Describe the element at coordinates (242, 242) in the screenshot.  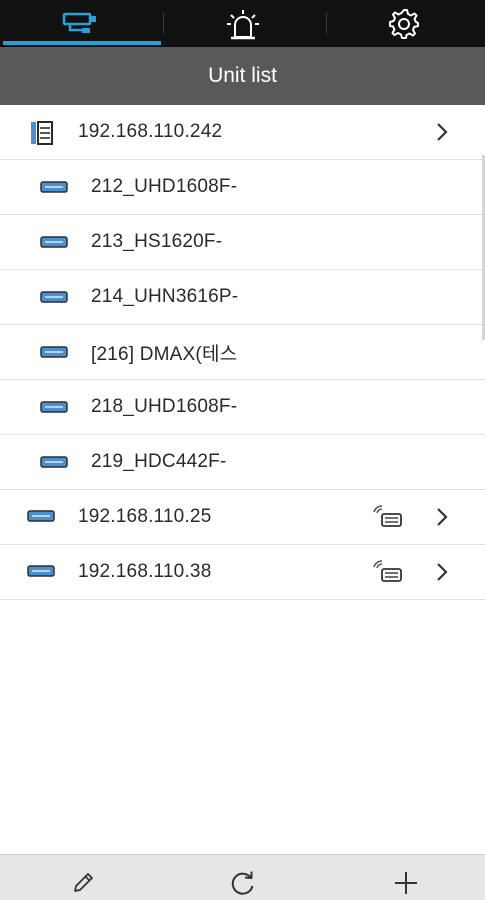
I see `unit-row-channel: 213_HS1620F-` at that location.